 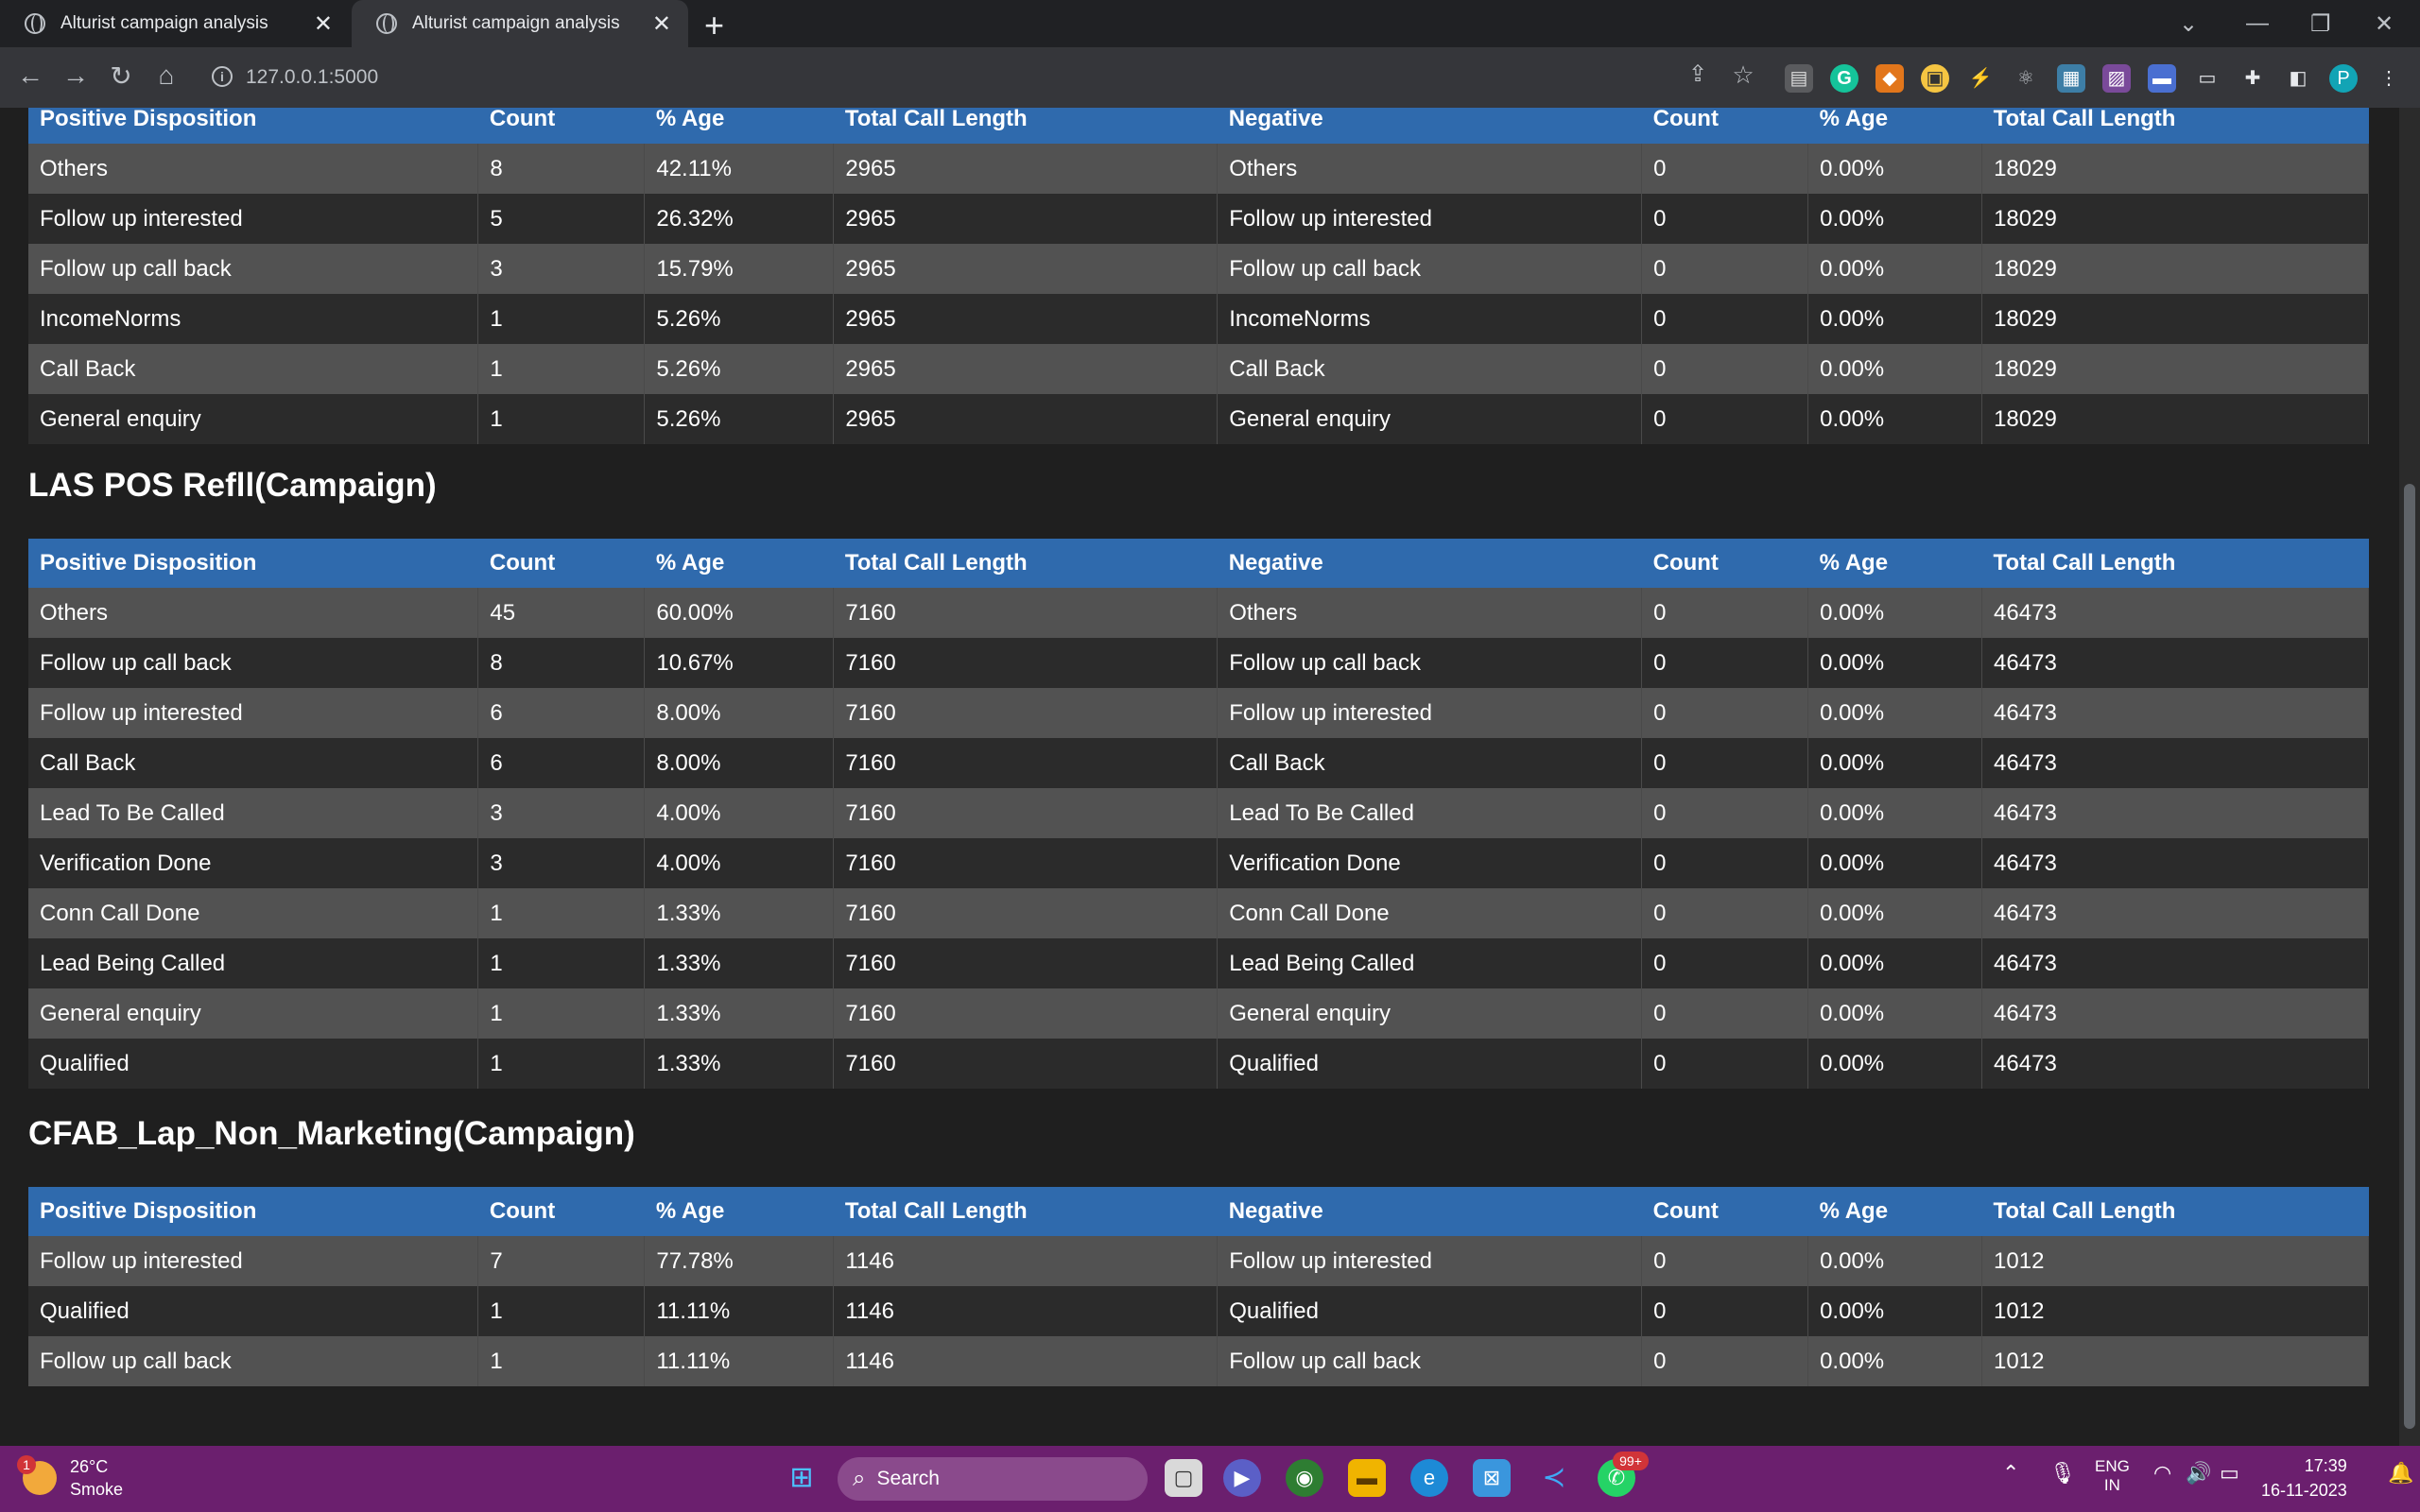 What do you see at coordinates (2175, 419) in the screenshot?
I see `table-cell: 18029` at bounding box center [2175, 419].